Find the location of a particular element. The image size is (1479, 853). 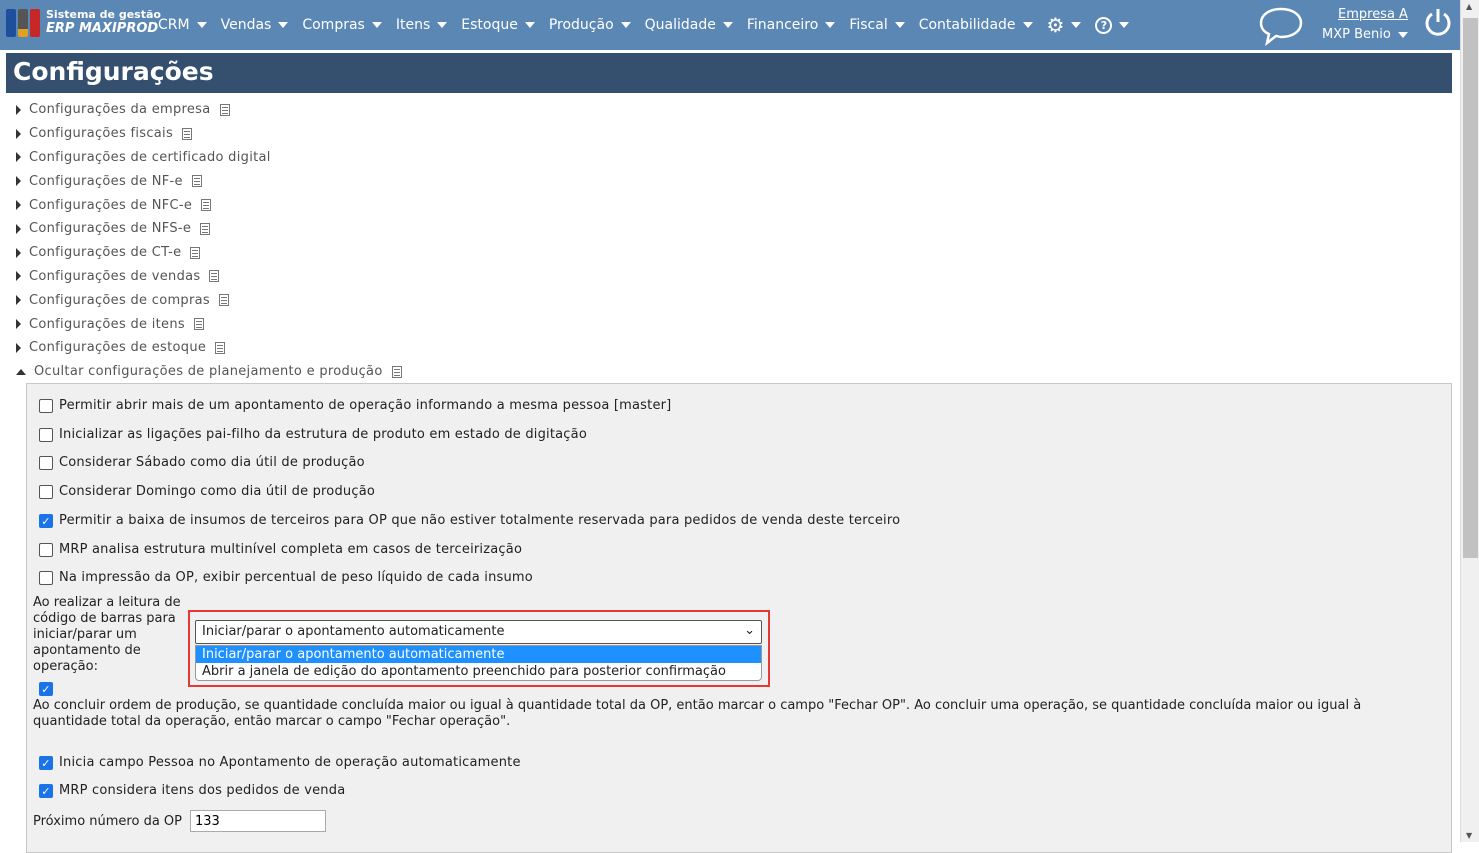

tree-item: Configurações de NFS-e is located at coordinates (209, 229).